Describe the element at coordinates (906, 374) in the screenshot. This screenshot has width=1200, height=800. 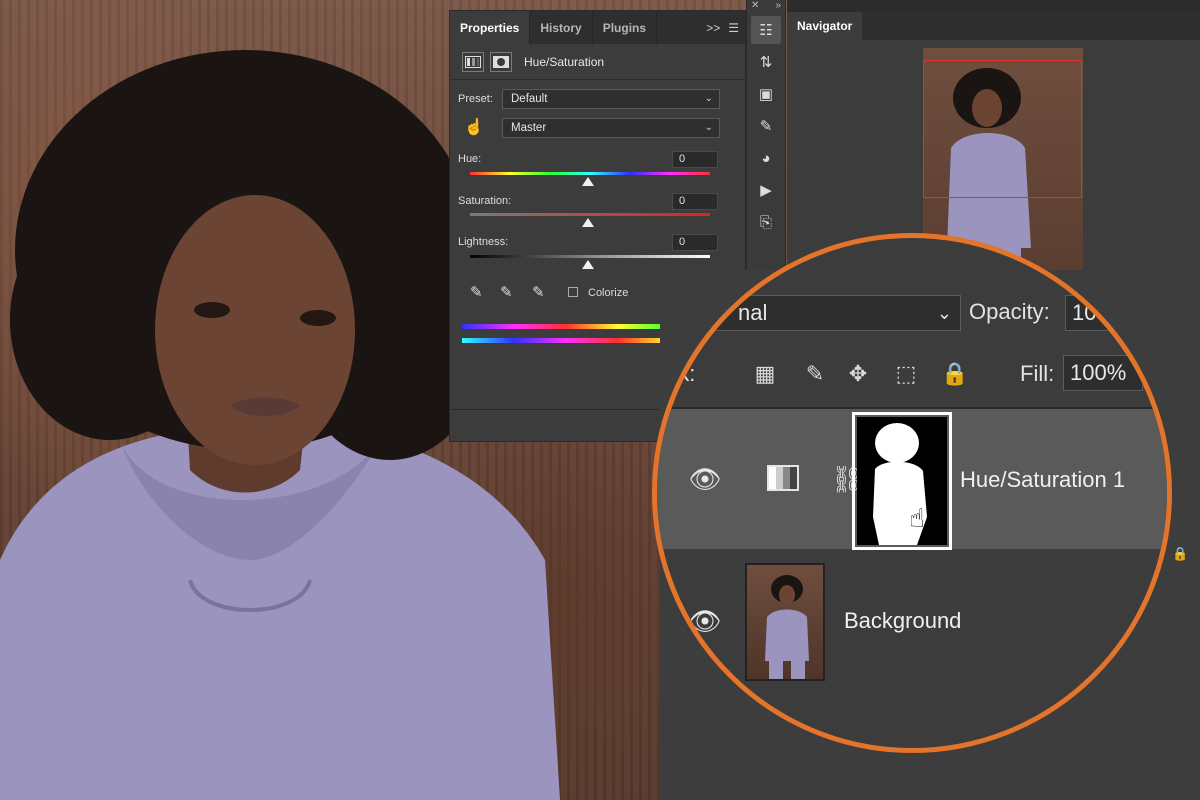
I see `lock-artboard-icon: ⬚` at that location.